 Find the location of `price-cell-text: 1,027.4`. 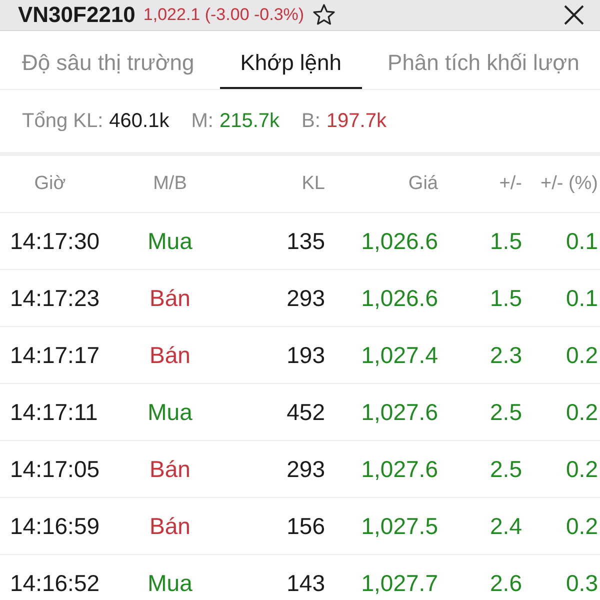

price-cell-text: 1,027.4 is located at coordinates (399, 355).